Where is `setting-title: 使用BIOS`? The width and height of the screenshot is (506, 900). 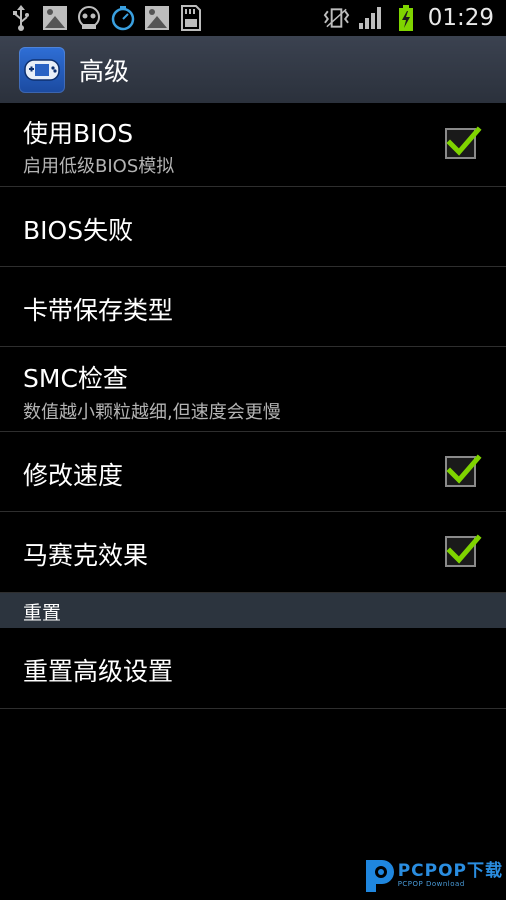
setting-title: 使用BIOS is located at coordinates (78, 133).